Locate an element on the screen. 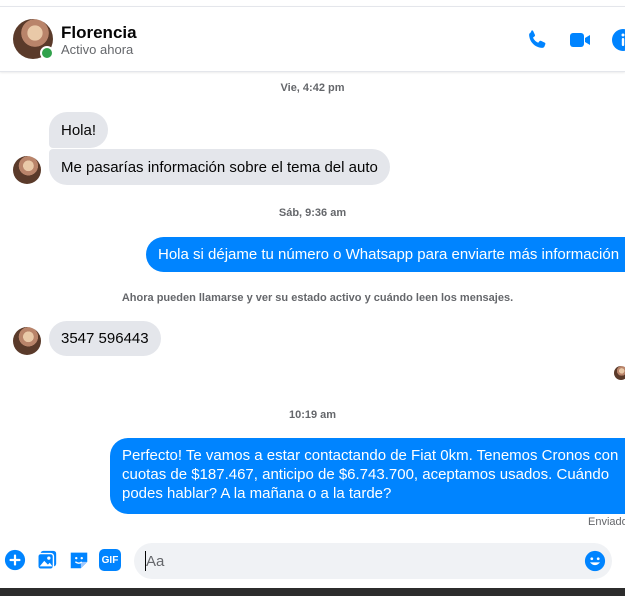 The width and height of the screenshot is (625, 596). video-camera-icon is located at coordinates (580, 40).